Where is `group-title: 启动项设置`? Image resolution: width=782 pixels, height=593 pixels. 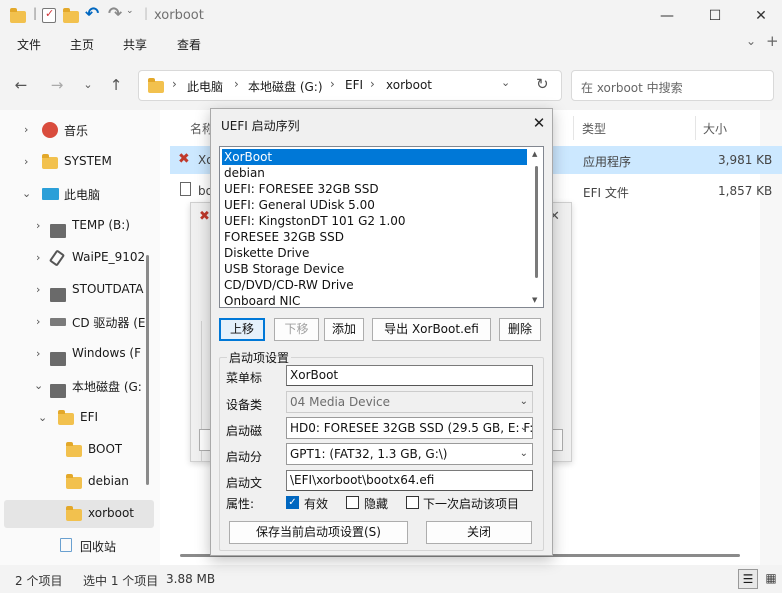 group-title: 启动项设置 is located at coordinates (259, 357).